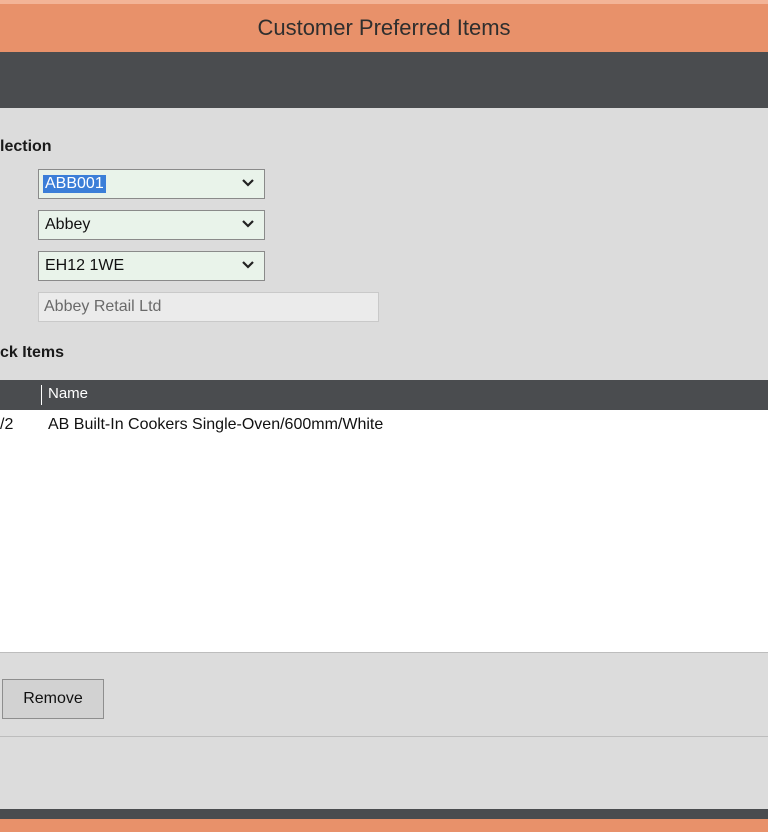 Image resolution: width=768 pixels, height=832 pixels. I want to click on window-title-bar: Customer Preferred Items, so click(384, 26).